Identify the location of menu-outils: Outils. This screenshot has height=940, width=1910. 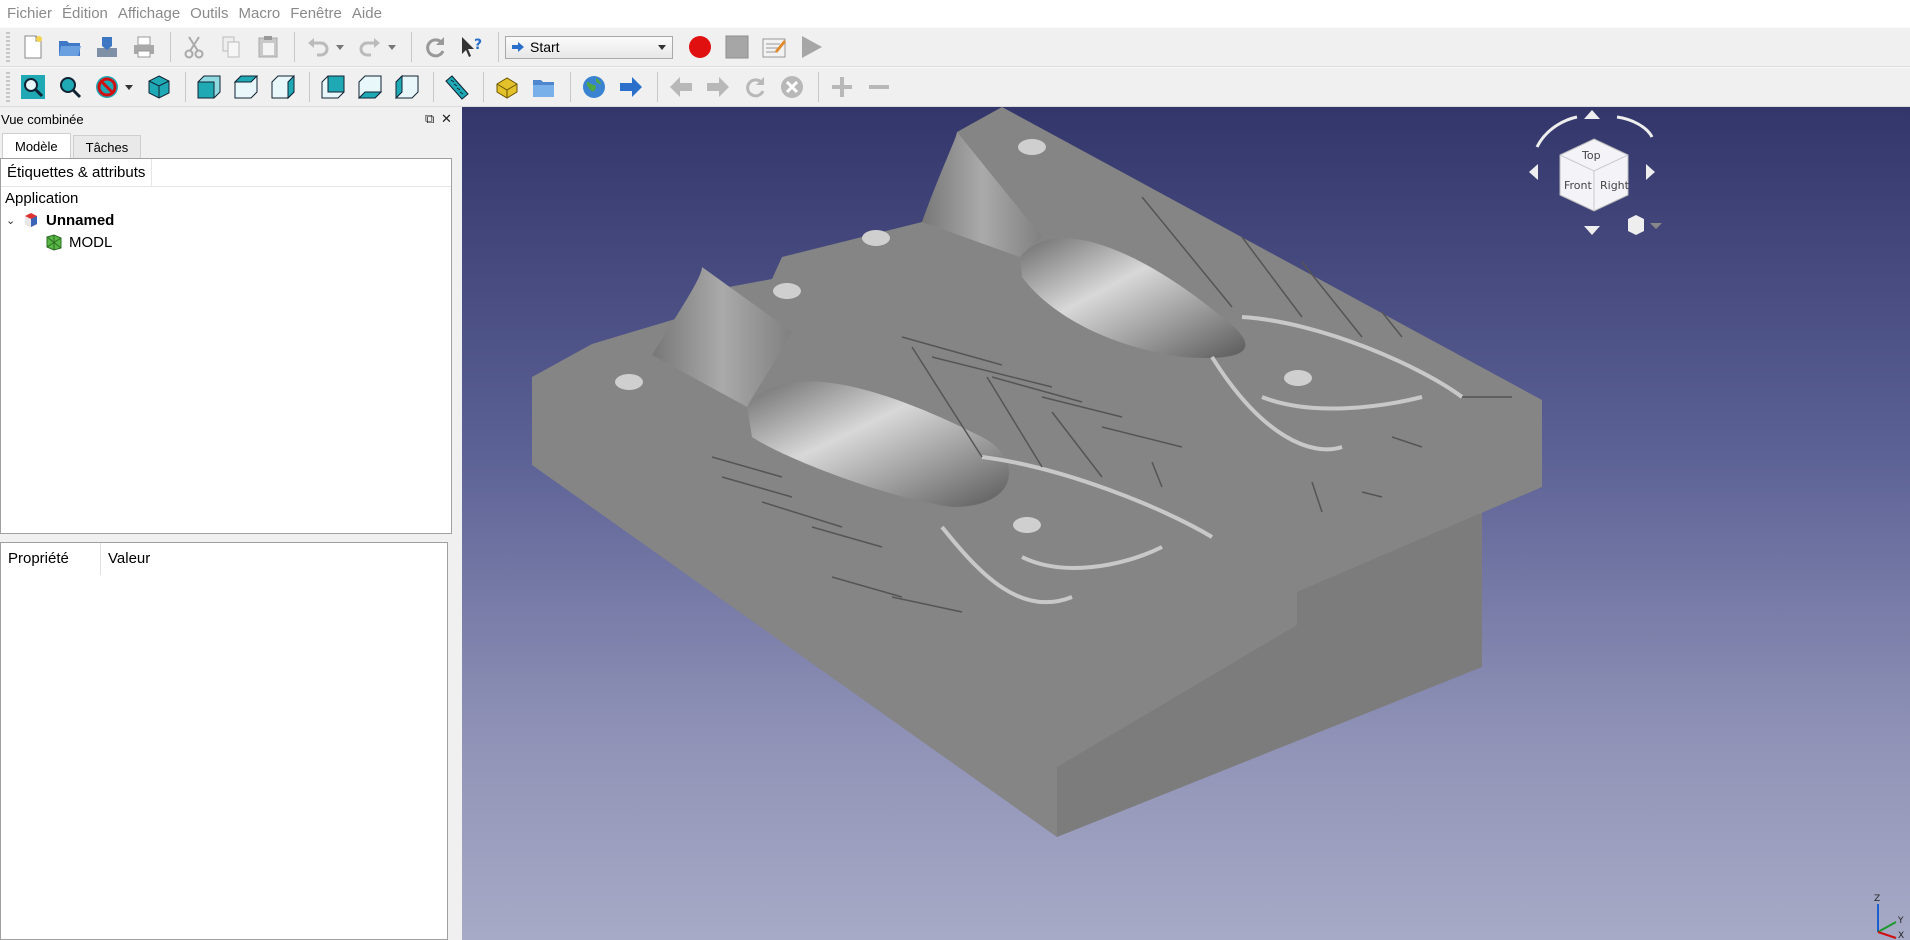
(209, 13).